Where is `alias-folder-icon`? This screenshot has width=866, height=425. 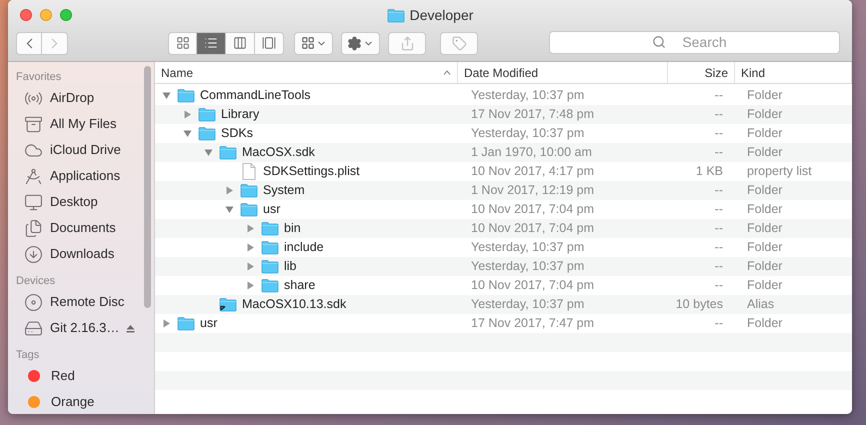
alias-folder-icon is located at coordinates (228, 304).